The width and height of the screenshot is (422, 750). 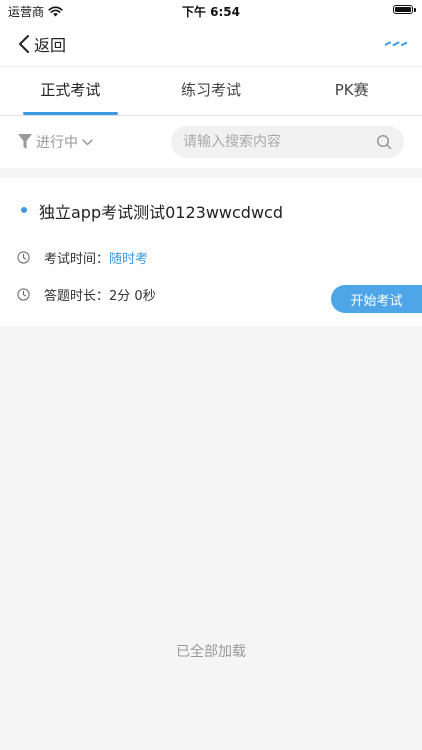 I want to click on exam-duration-row: 答题时长： 2分 0秒, so click(x=86, y=294).